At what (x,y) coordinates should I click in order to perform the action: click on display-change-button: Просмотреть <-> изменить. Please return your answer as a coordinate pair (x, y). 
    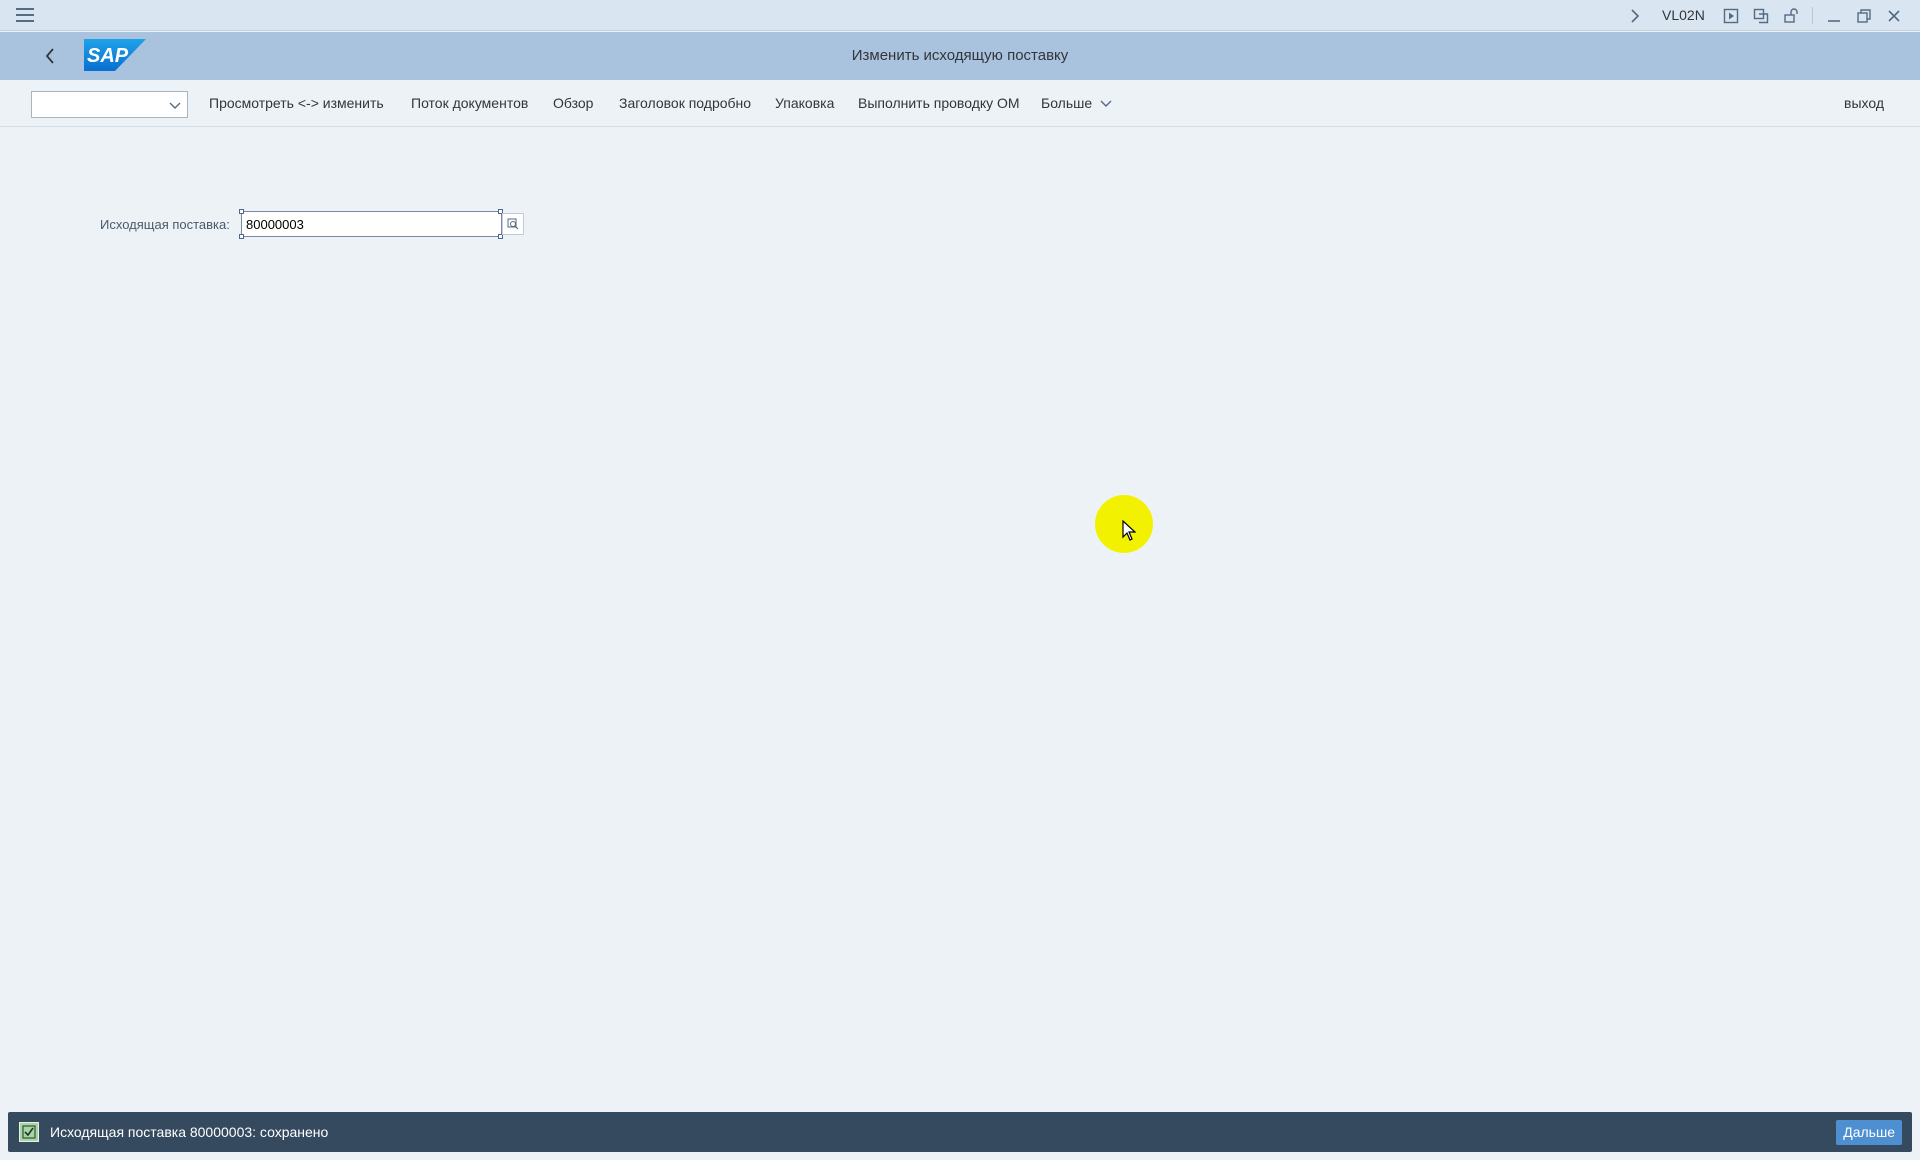
    Looking at the image, I should click on (296, 103).